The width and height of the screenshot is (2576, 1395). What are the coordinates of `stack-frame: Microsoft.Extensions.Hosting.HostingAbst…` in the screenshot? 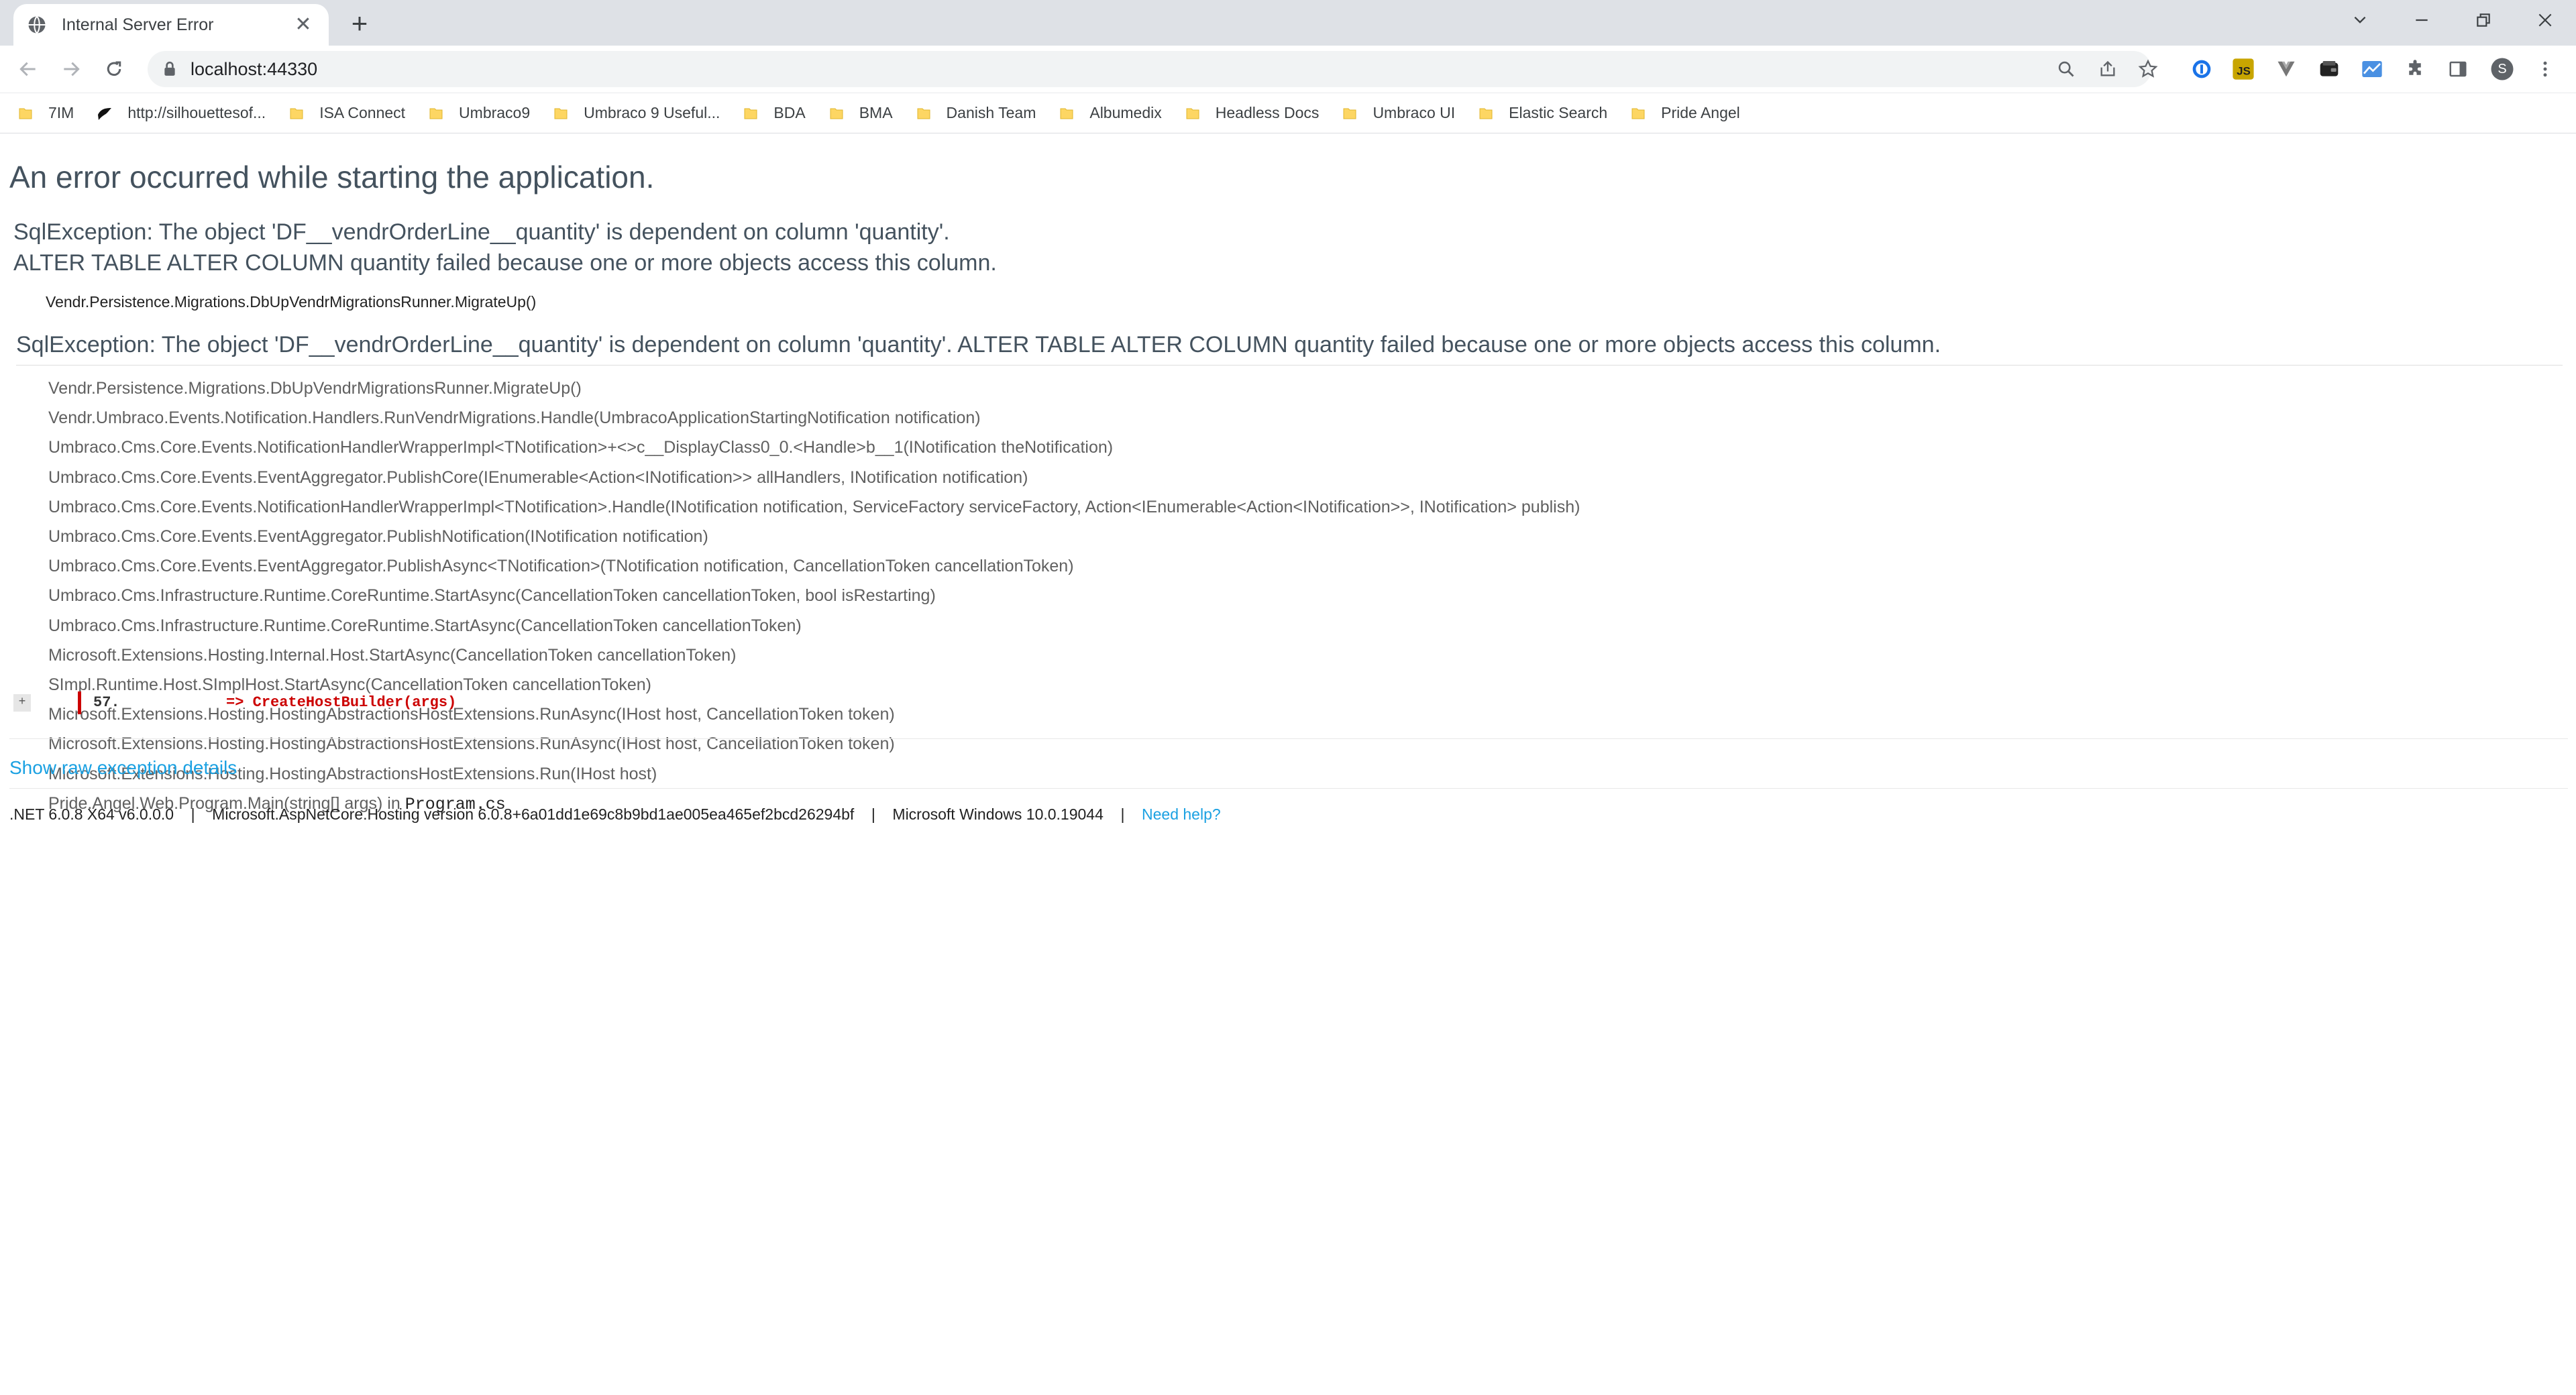 It's located at (471, 743).